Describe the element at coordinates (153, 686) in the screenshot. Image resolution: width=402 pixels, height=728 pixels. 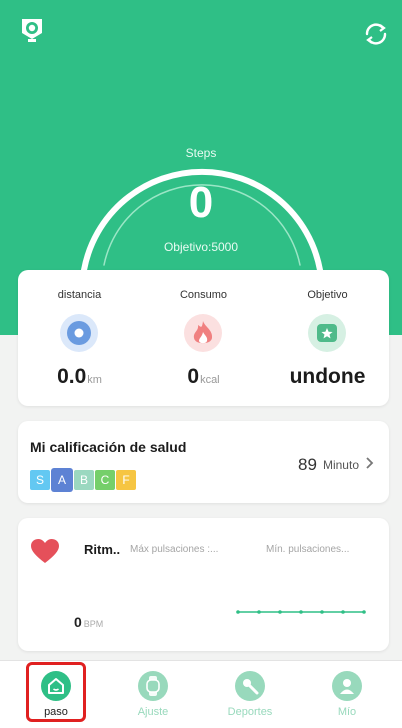
I see `watch-icon` at that location.